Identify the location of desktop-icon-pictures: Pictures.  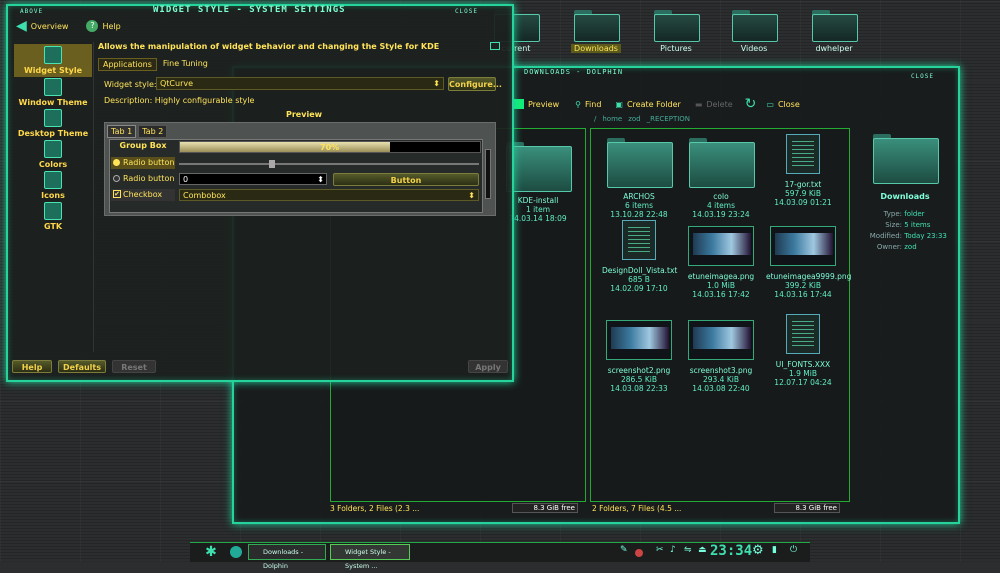
(676, 31).